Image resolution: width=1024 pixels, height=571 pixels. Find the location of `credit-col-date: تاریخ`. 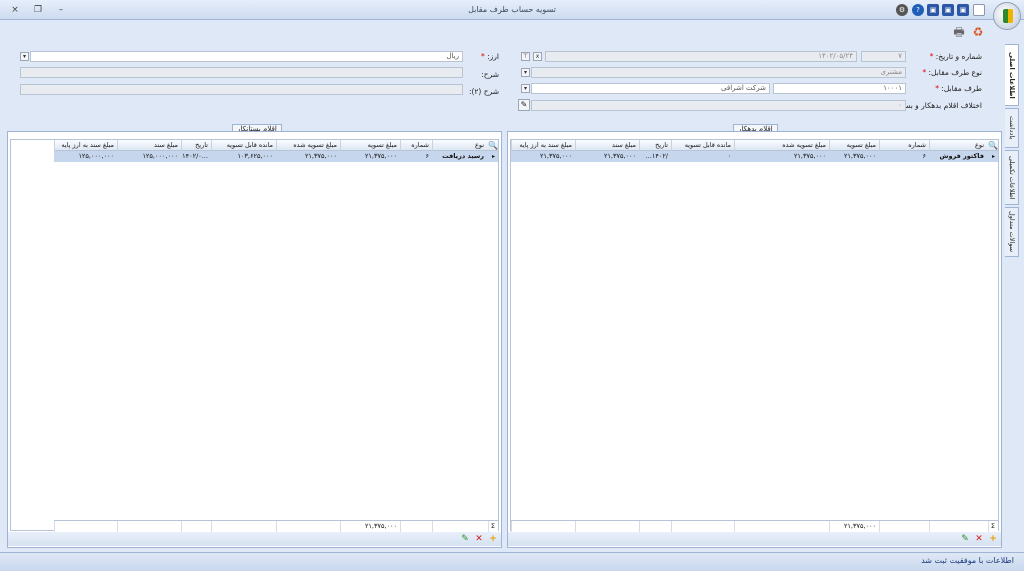

credit-col-date: تاریخ is located at coordinates (196, 145).